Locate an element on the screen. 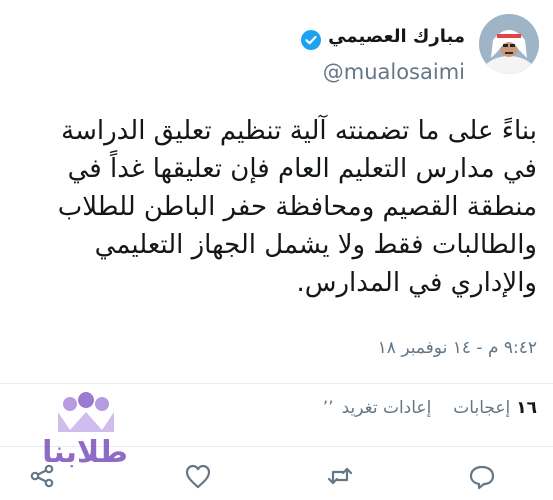 The height and width of the screenshot is (500, 553). reply-icon is located at coordinates (482, 476).